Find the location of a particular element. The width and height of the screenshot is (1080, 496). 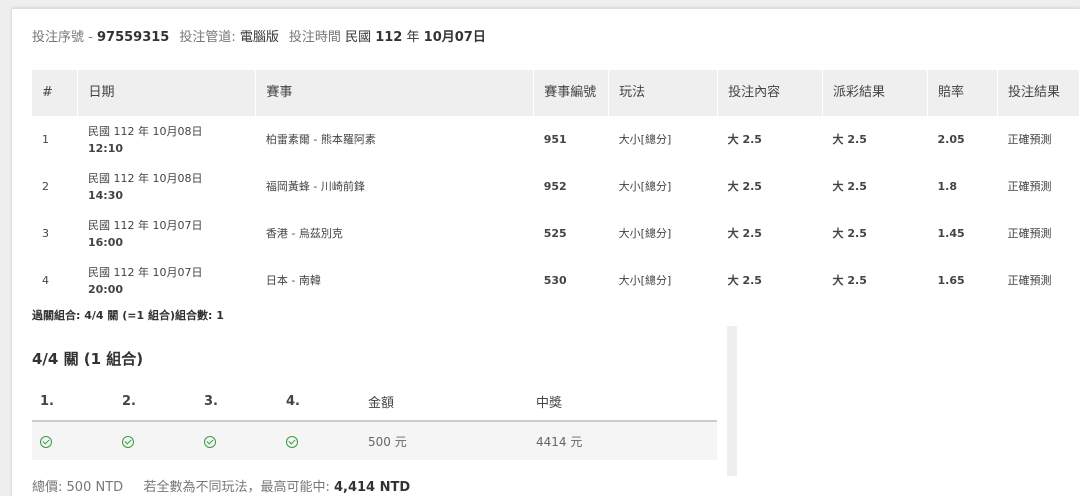

win-value: 4414 元 is located at coordinates (622, 440).